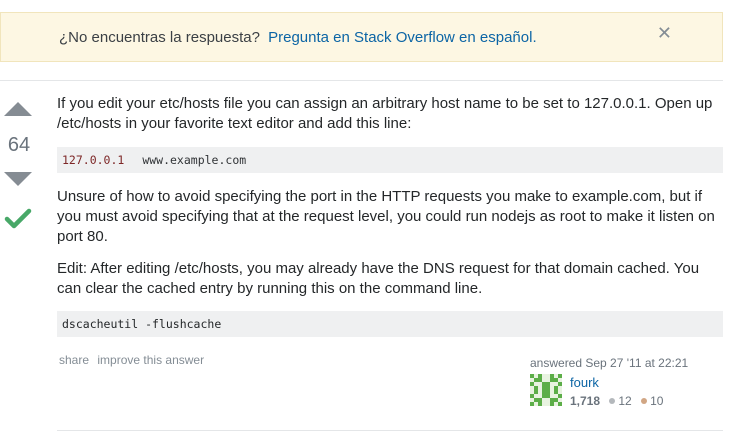 The height and width of the screenshot is (438, 741). Describe the element at coordinates (150, 360) in the screenshot. I see `improve-answer-link: improve this answer` at that location.